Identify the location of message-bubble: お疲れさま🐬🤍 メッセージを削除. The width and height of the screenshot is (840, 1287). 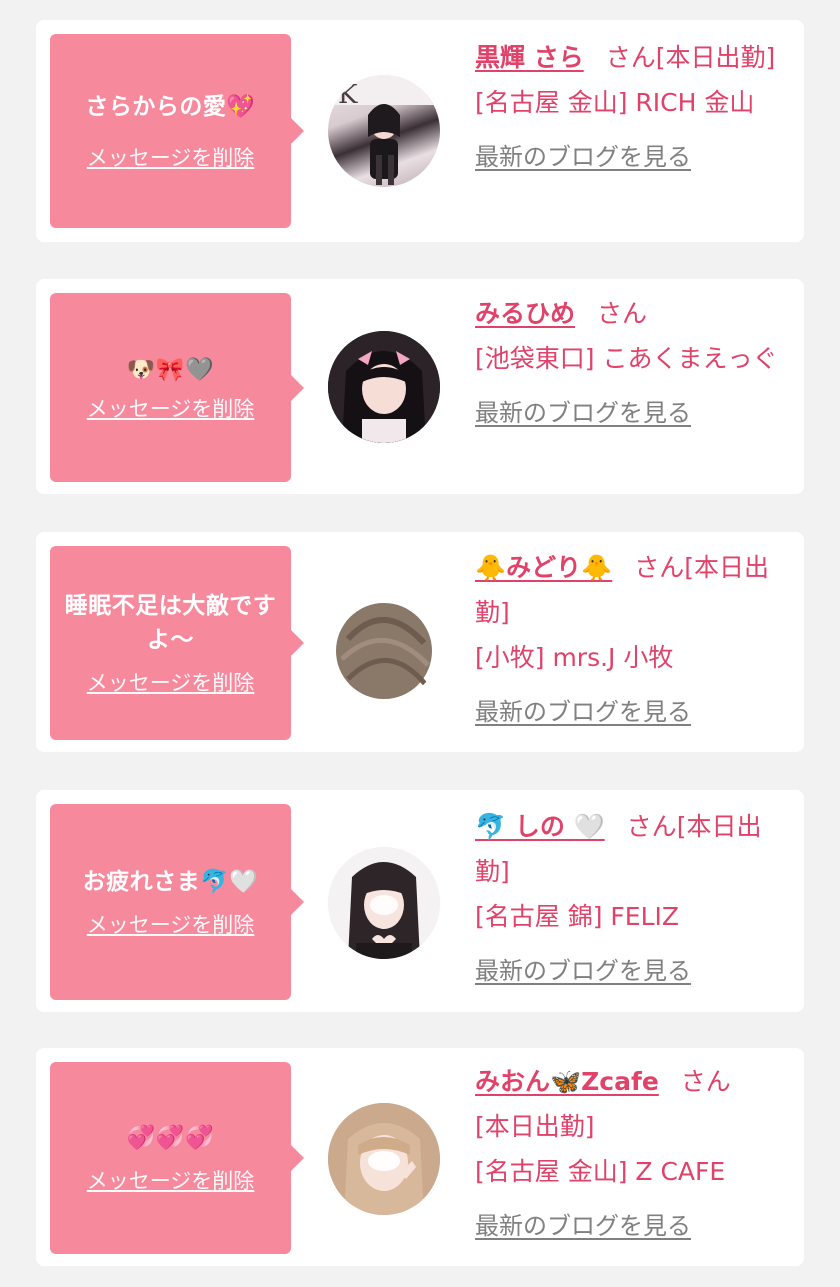
(177, 902).